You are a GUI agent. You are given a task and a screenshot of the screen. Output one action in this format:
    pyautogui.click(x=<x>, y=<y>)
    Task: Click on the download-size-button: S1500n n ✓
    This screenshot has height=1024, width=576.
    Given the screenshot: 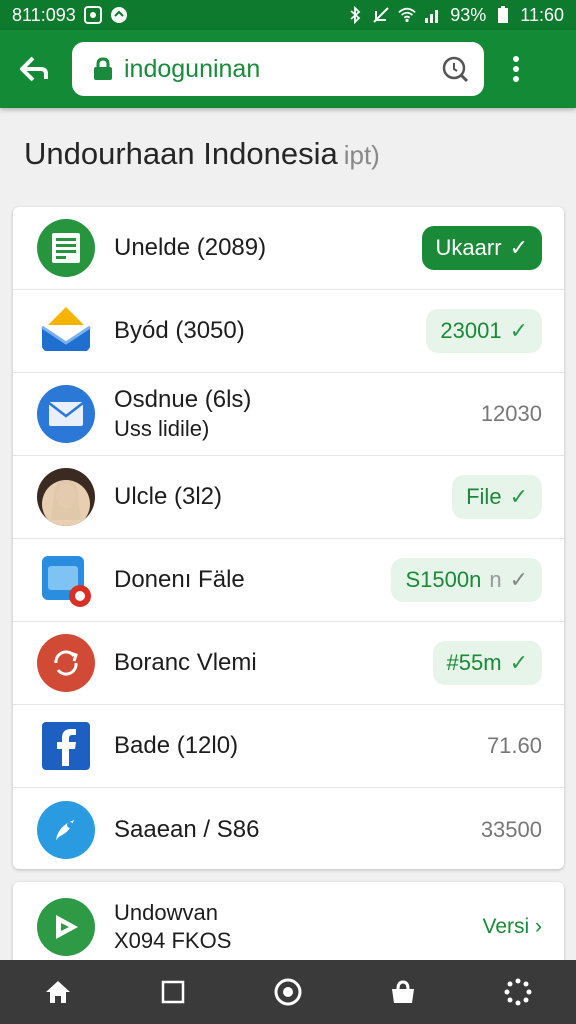 What is the action you would take?
    pyautogui.click(x=466, y=580)
    